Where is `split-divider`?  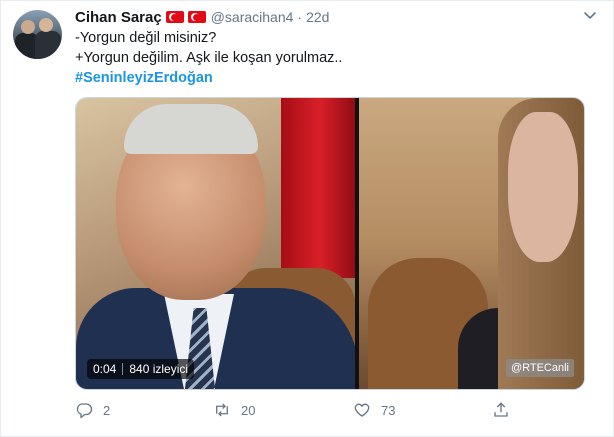
split-divider is located at coordinates (357, 243).